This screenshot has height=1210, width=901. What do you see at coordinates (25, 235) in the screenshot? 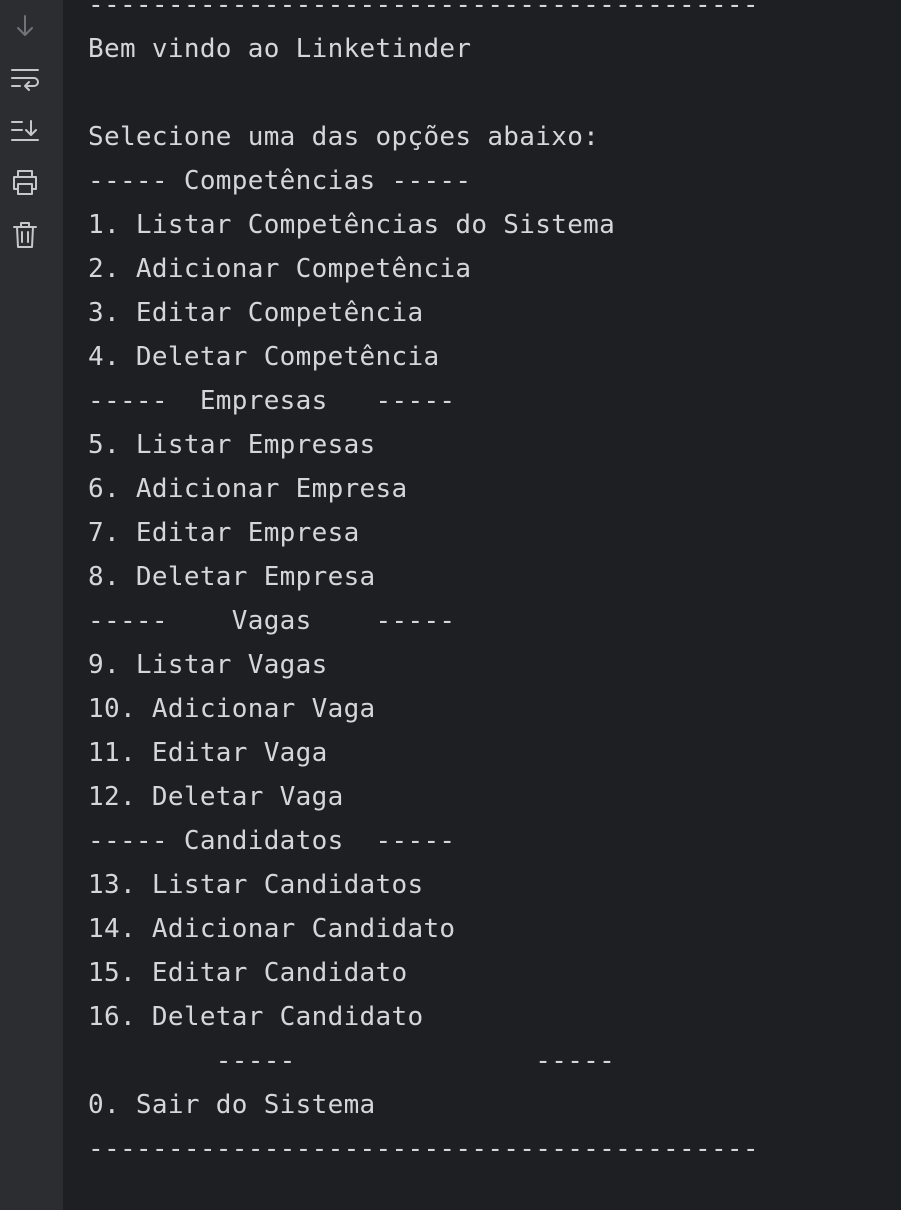
I see `trash-icon` at bounding box center [25, 235].